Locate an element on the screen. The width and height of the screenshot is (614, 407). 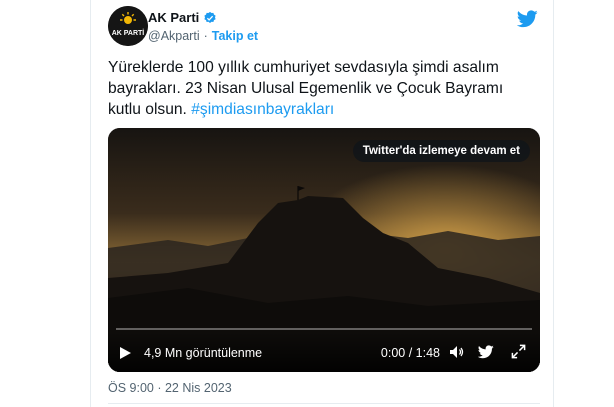
divider is located at coordinates (324, 403).